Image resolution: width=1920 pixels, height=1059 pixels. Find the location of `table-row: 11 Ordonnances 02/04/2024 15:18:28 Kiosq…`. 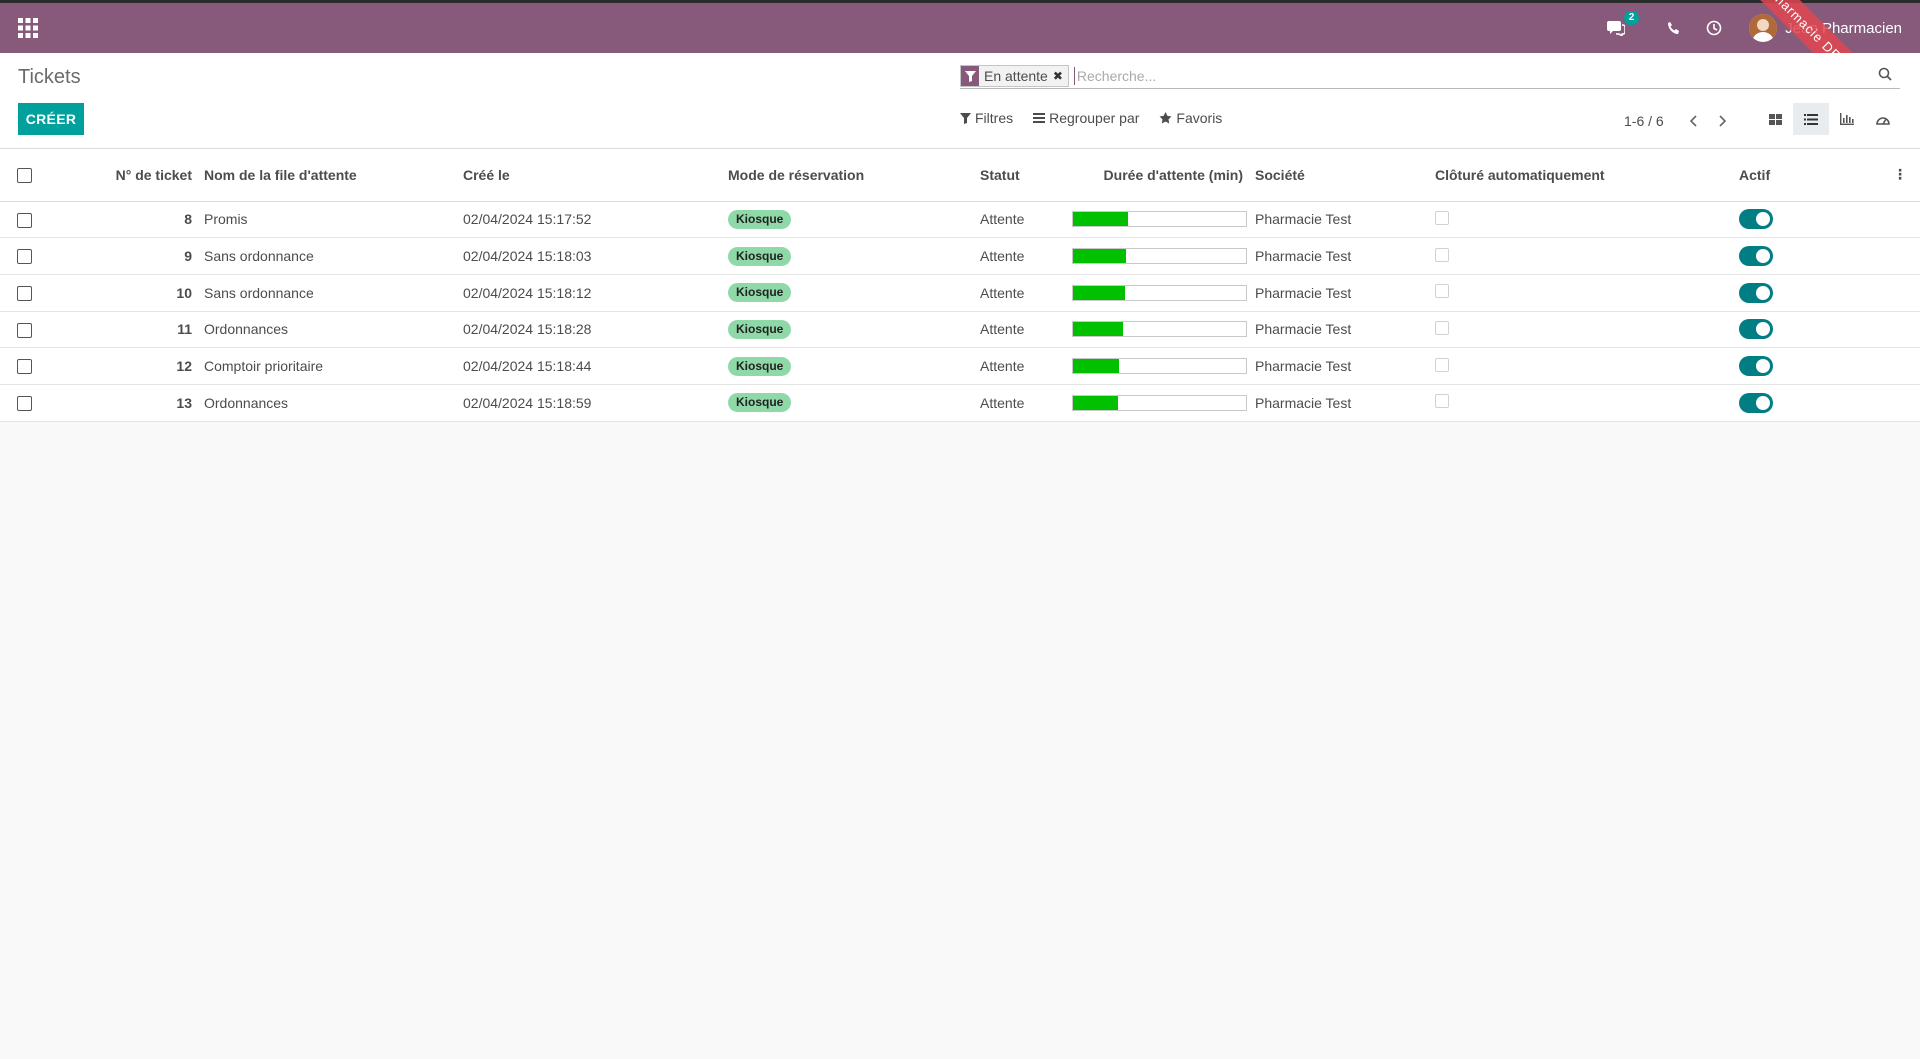

table-row: 11 Ordonnances 02/04/2024 15:18:28 Kiosq… is located at coordinates (960, 330).